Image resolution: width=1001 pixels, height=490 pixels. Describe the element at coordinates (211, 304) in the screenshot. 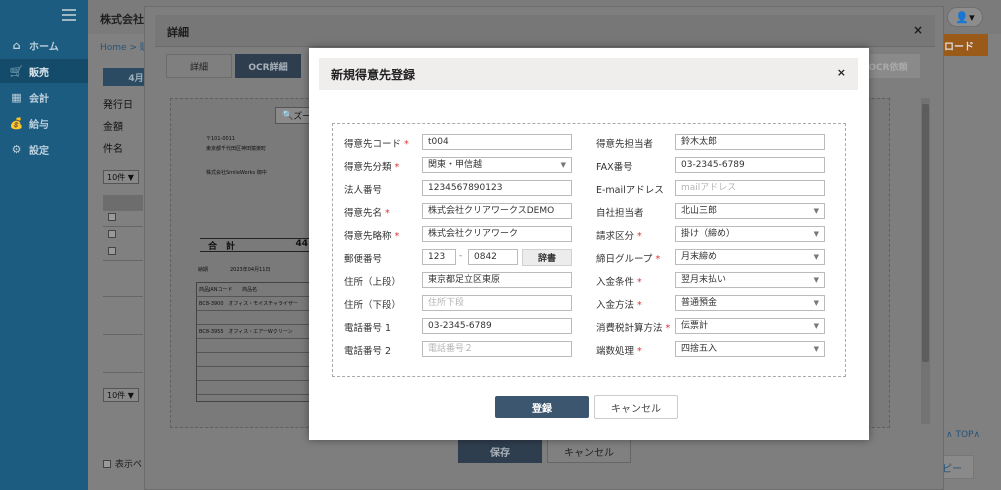

I see `doc-cell: BC8-3900` at that location.